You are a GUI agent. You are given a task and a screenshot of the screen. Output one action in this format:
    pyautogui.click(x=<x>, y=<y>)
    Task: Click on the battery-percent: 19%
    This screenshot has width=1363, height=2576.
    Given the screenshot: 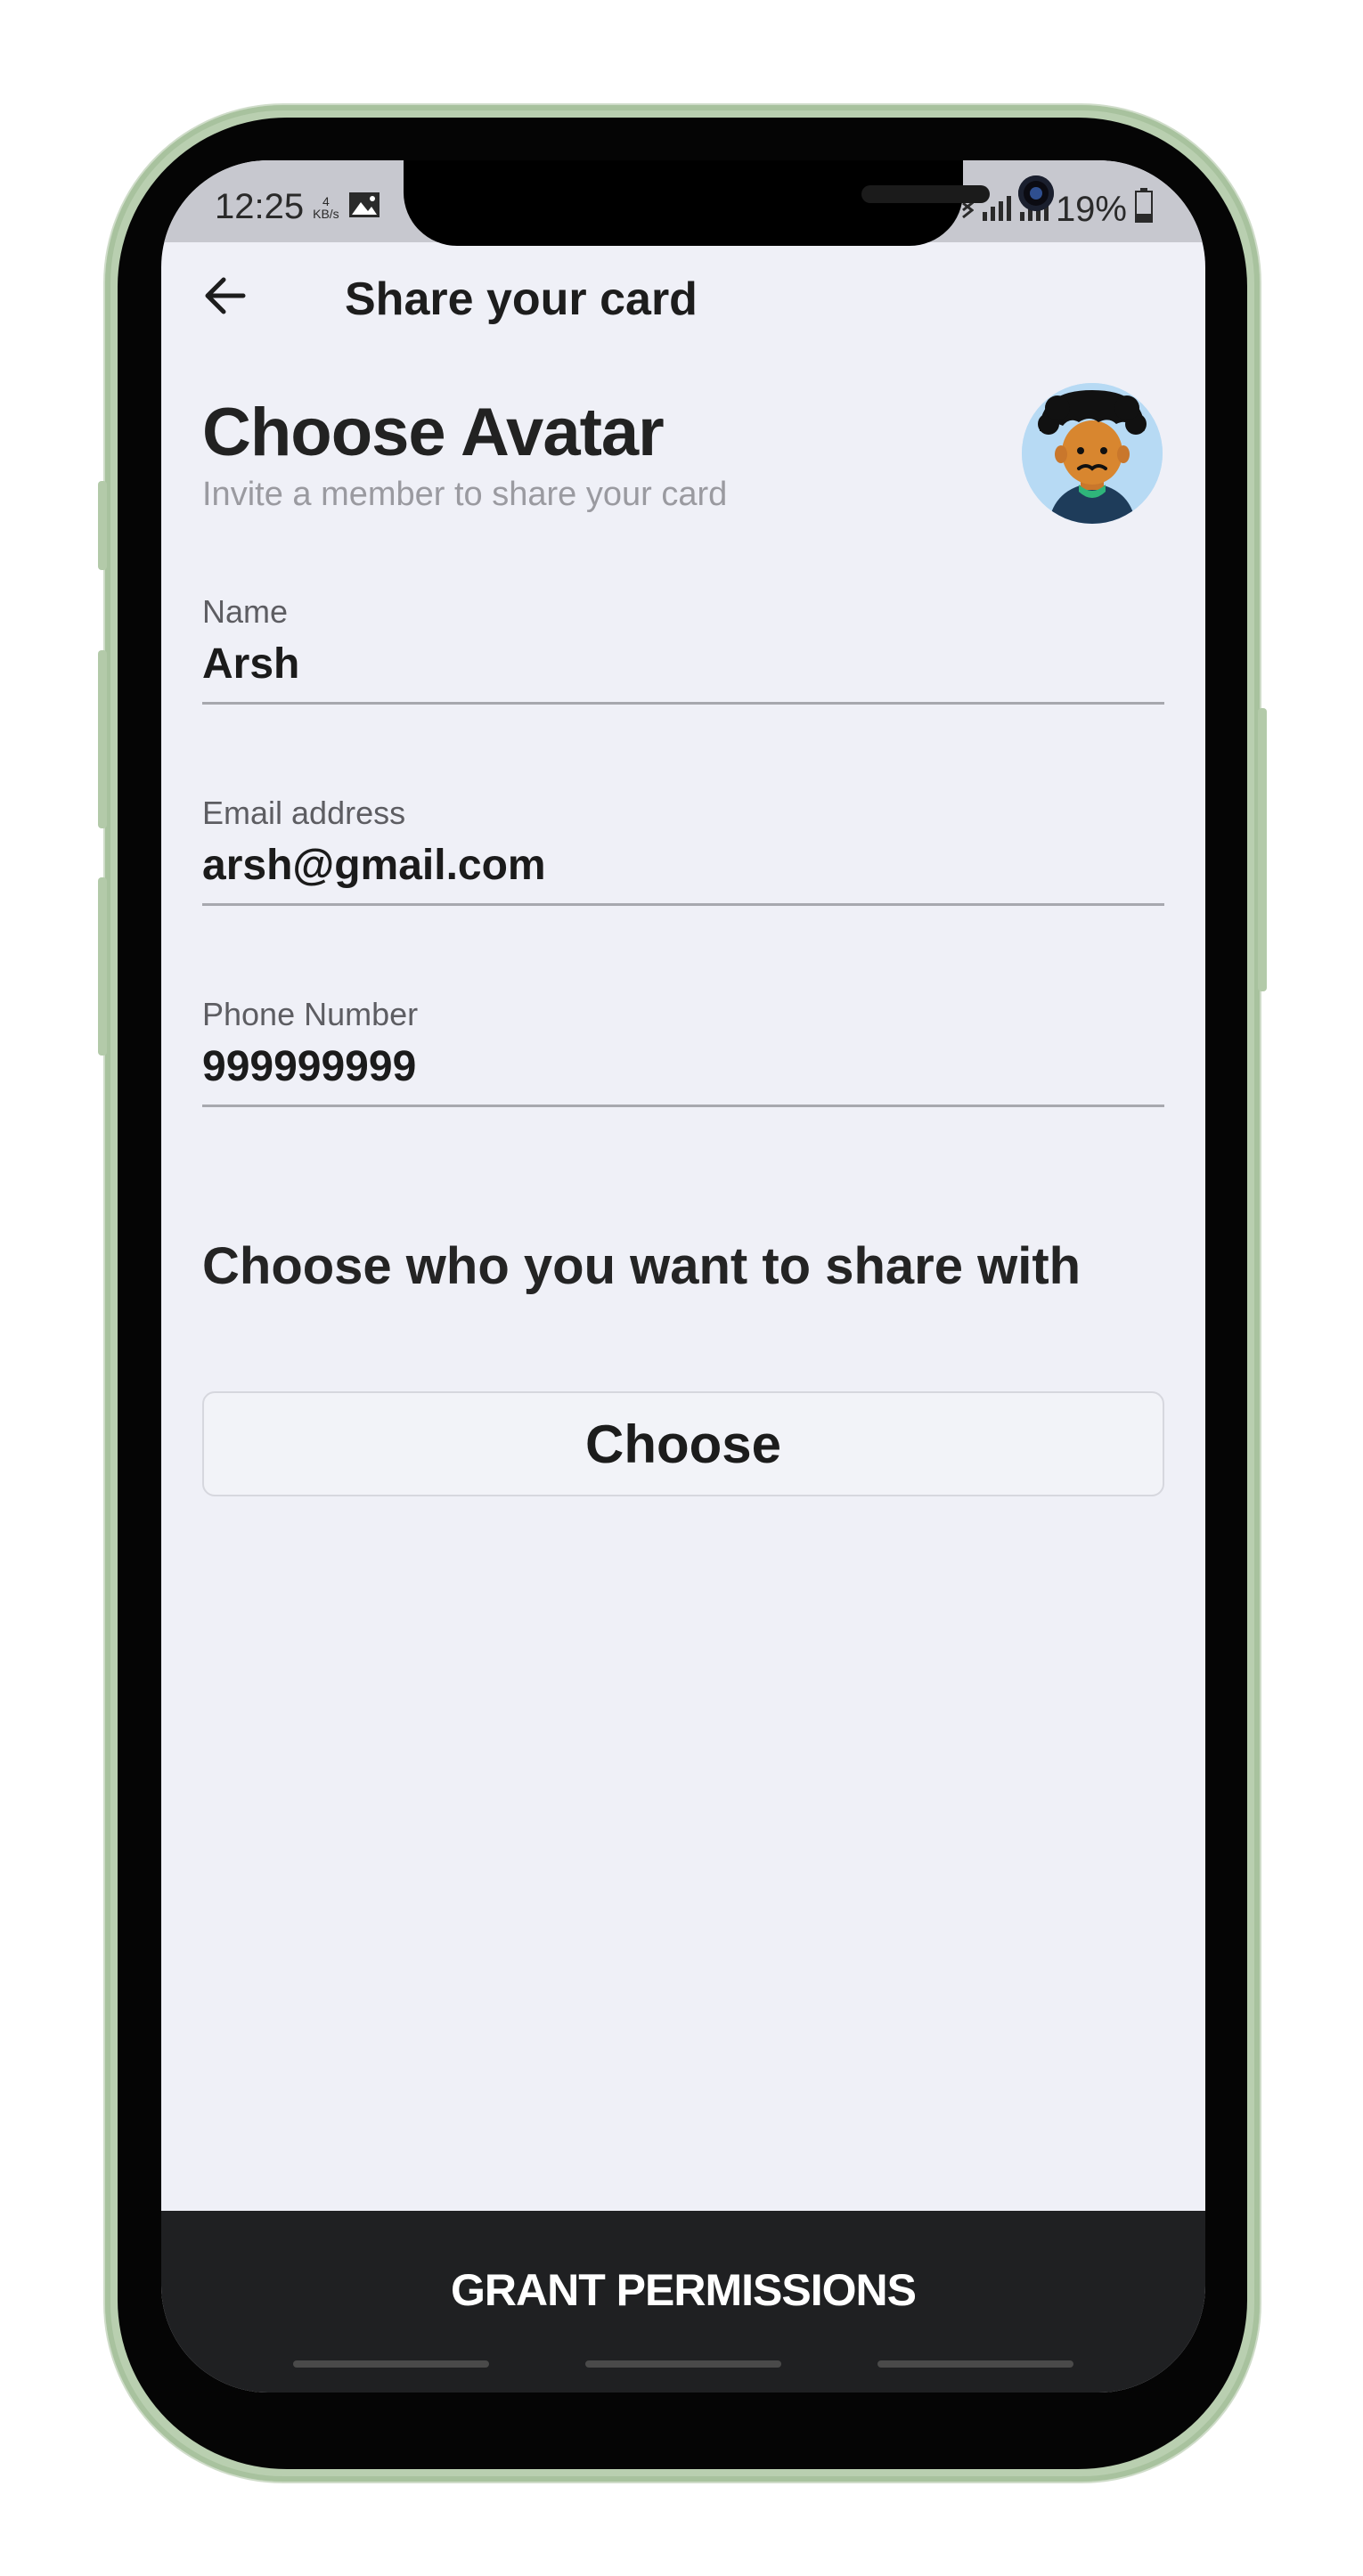 What is the action you would take?
    pyautogui.click(x=1091, y=209)
    